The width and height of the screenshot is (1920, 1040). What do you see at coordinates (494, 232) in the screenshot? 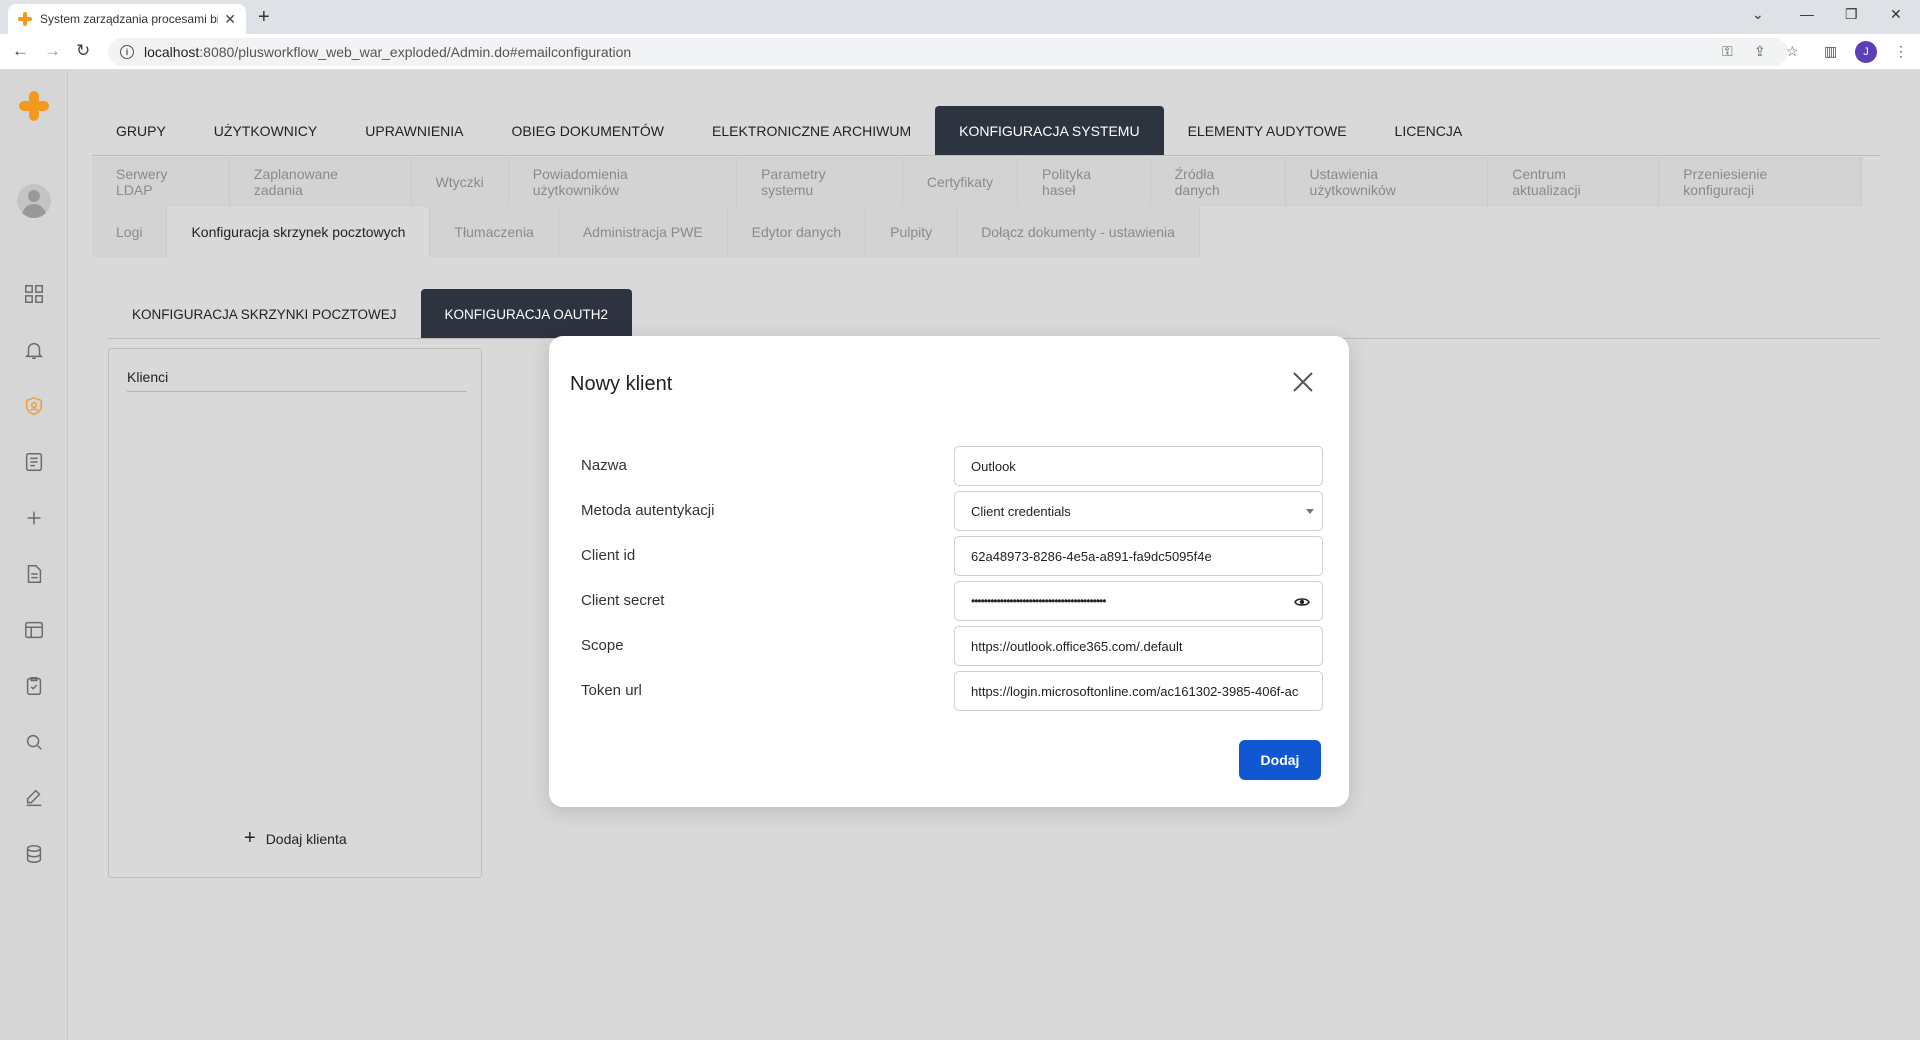
I see `sub-nav-tlumaczenia: Tłumaczenia` at bounding box center [494, 232].